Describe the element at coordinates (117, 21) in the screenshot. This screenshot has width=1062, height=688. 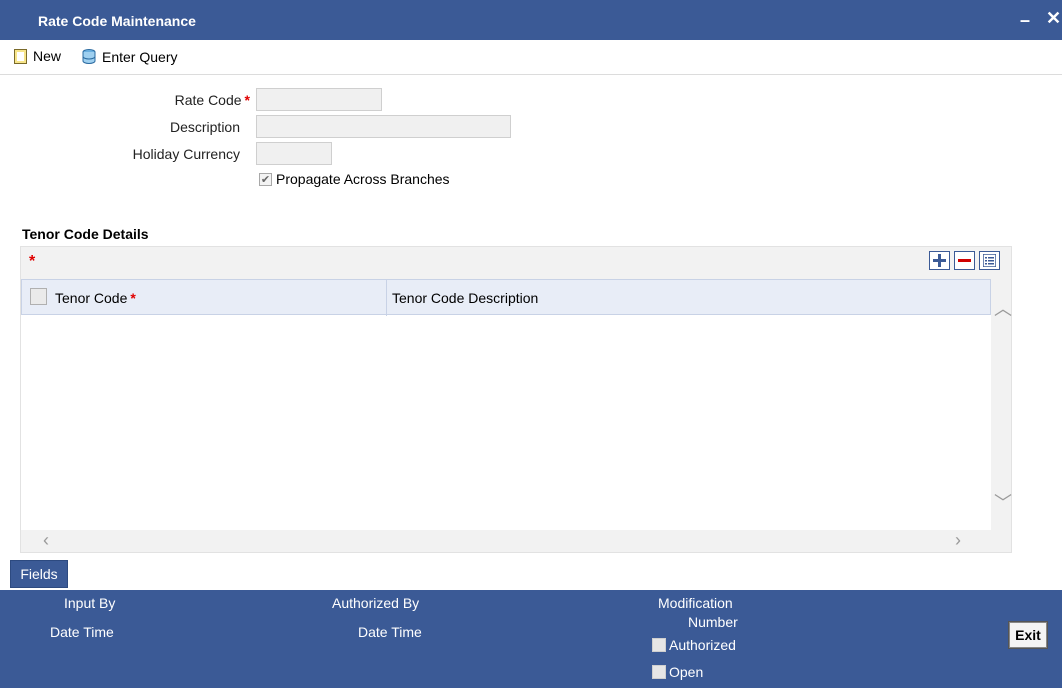
I see `window-title: Rate Code Maintenance` at that location.